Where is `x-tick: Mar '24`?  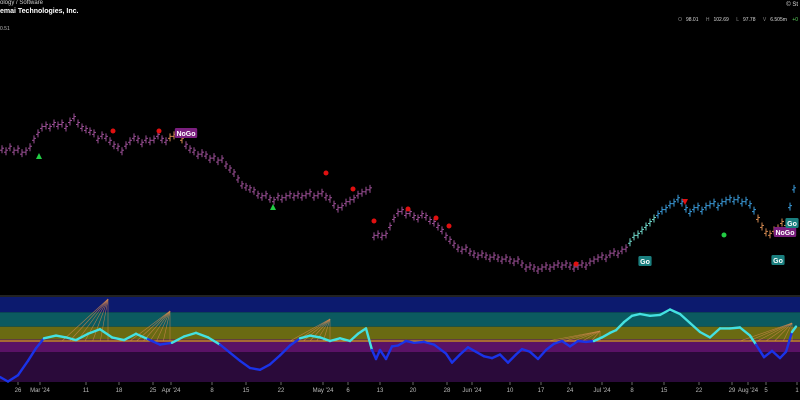 x-tick: Mar '24 is located at coordinates (40, 388).